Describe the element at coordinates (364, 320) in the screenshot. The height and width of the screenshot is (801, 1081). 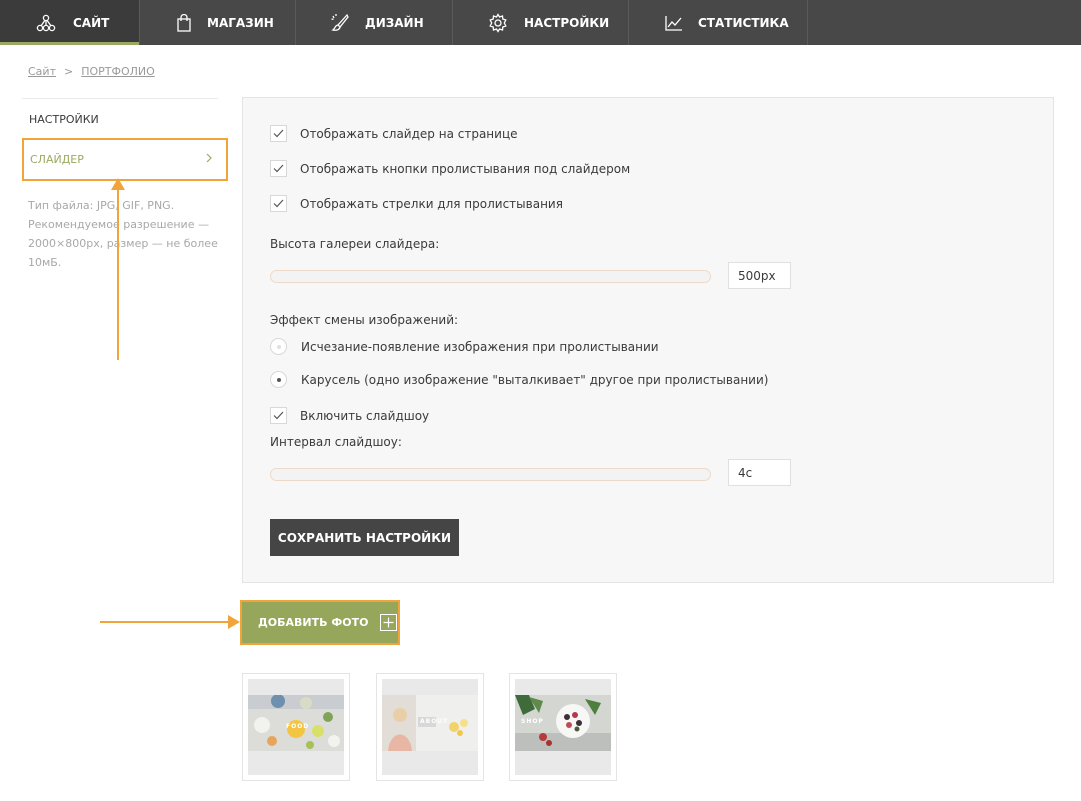
I see `transition-effect-label: Эффект смены изображений:` at that location.